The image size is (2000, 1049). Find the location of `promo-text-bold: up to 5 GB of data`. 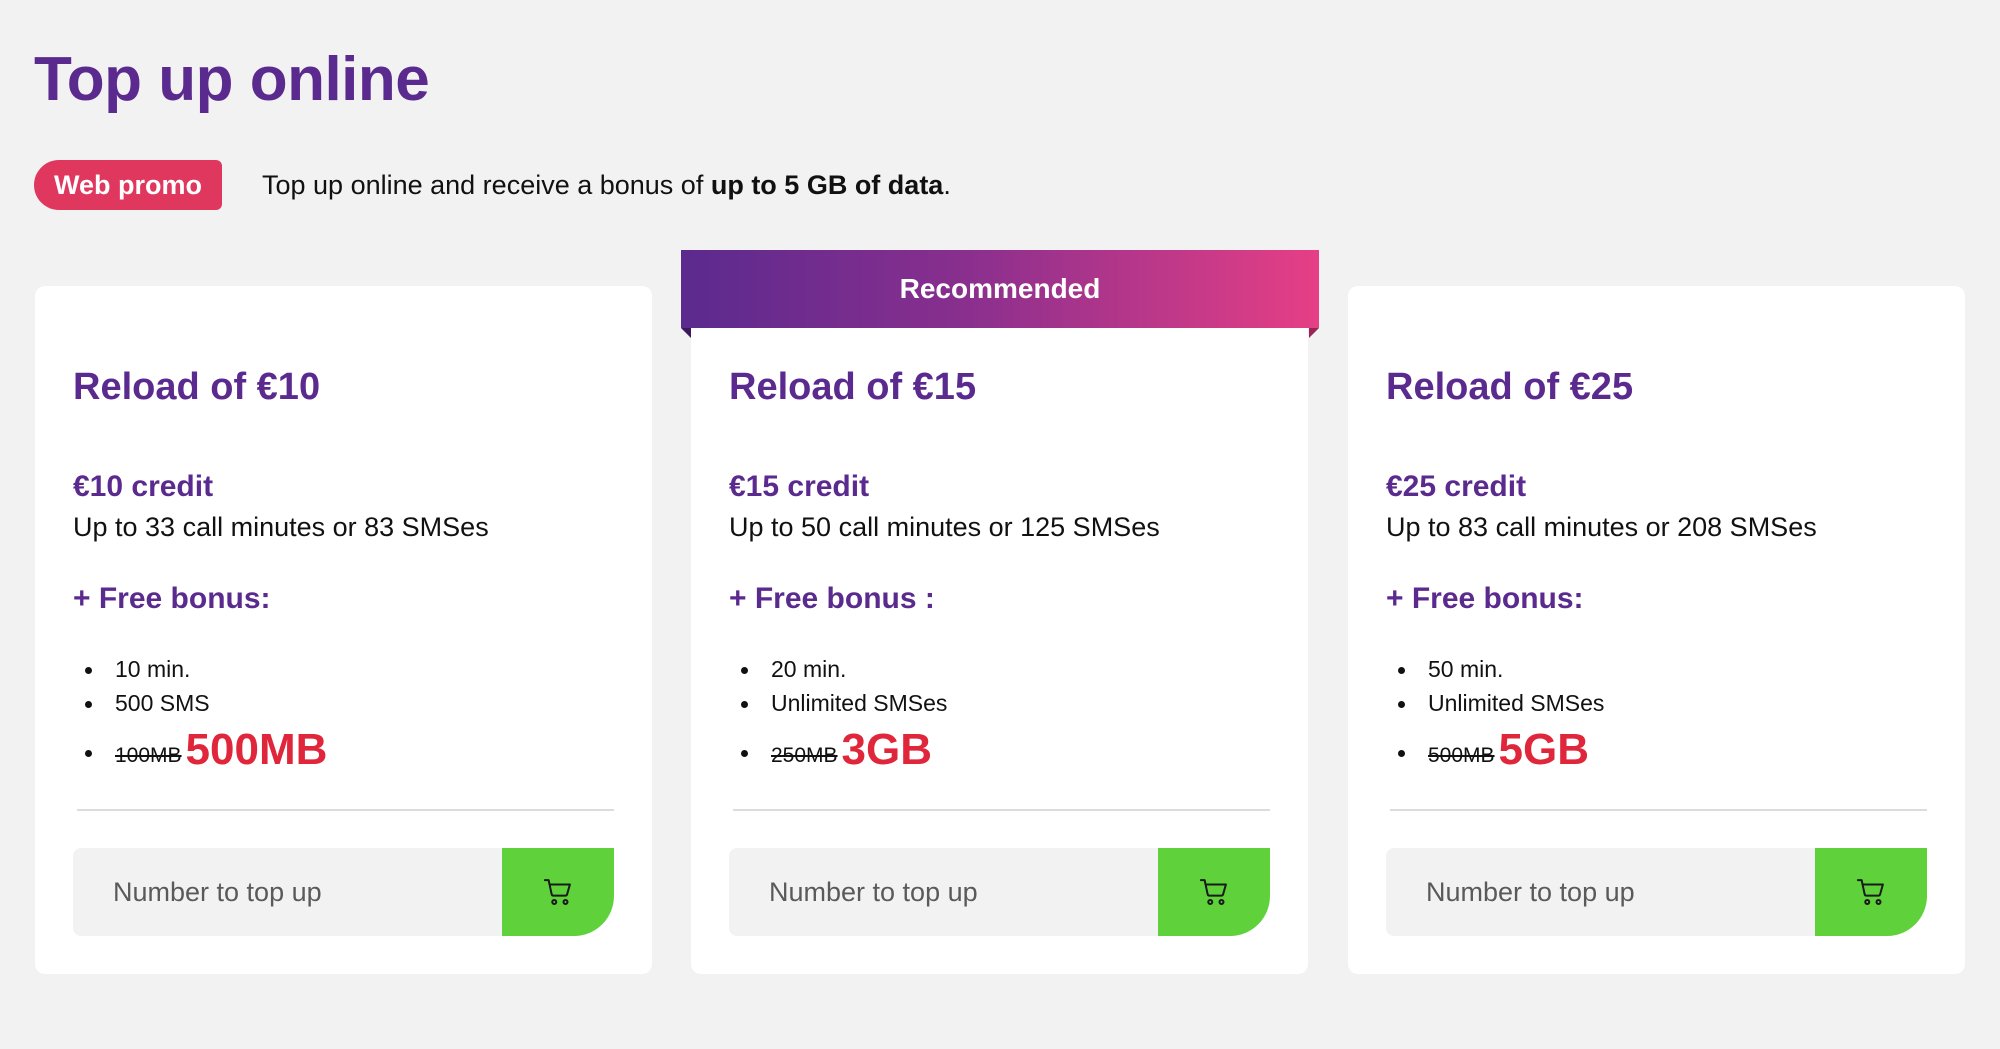

promo-text-bold: up to 5 GB of data is located at coordinates (827, 184).